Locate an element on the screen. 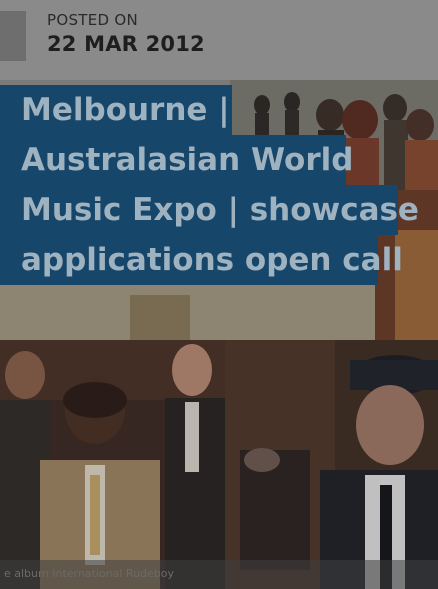  post-title-line: Music Expo | showcase is located at coordinates (209, 210).